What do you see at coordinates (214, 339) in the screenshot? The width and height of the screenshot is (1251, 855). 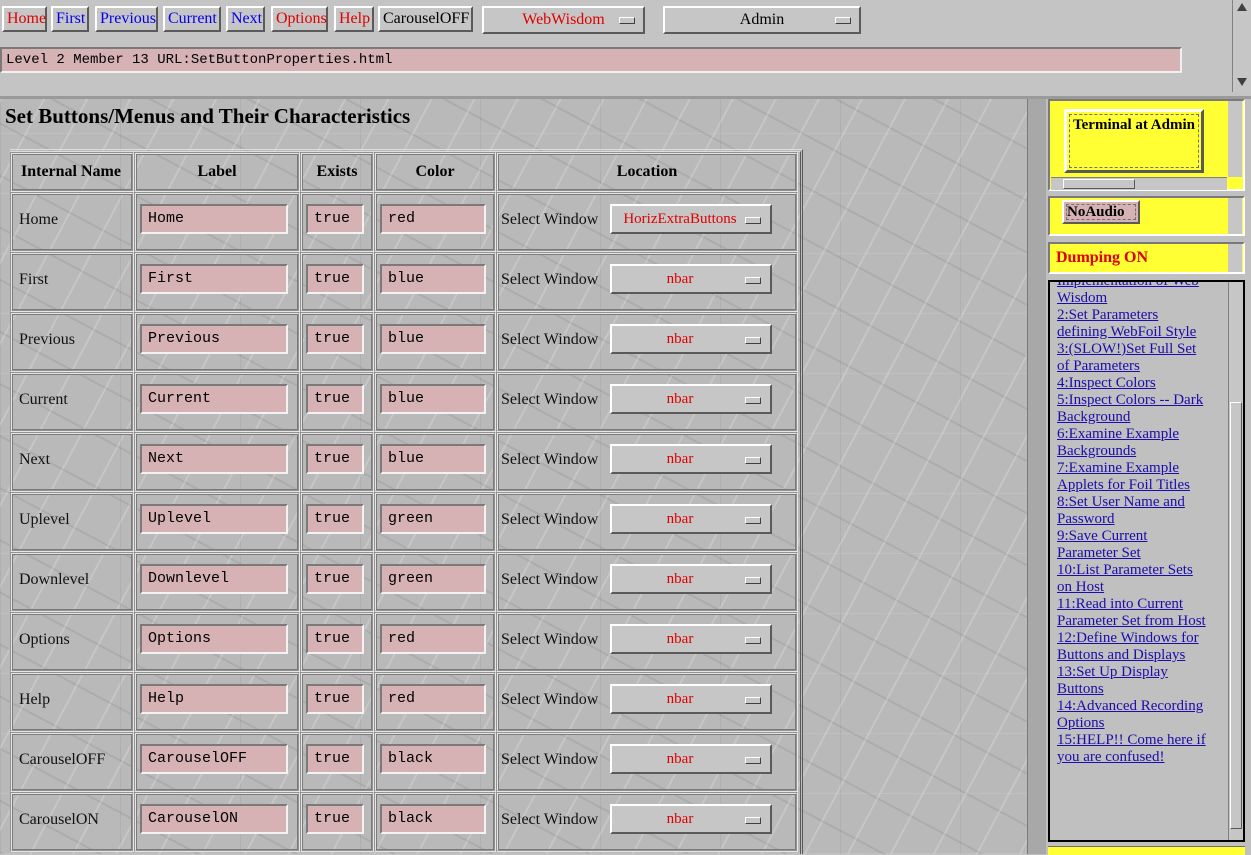 I see `label-field: Previous` at bounding box center [214, 339].